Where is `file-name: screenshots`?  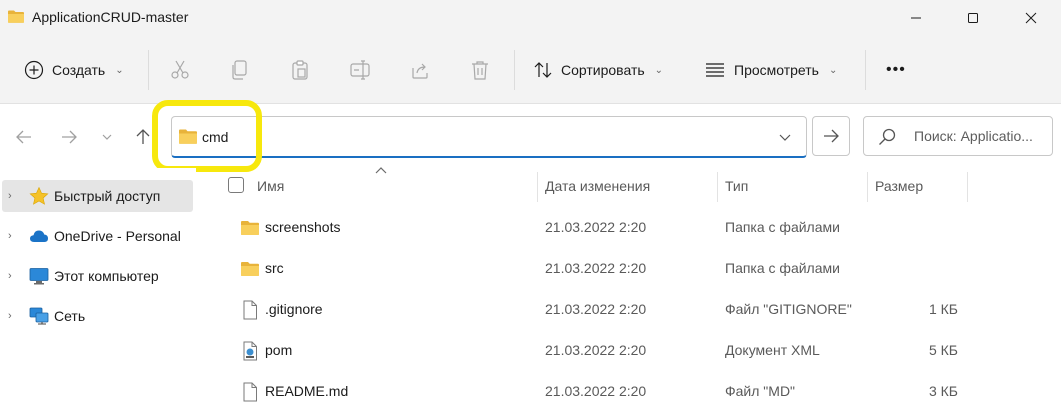
file-name: screenshots is located at coordinates (303, 227).